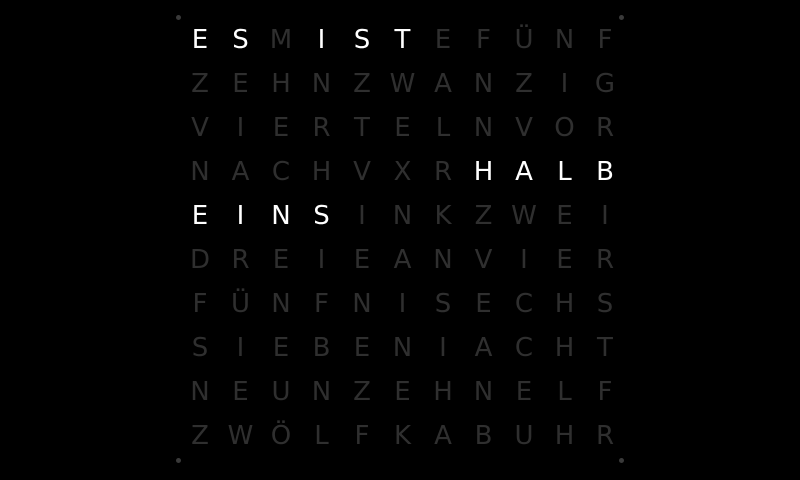 The image size is (800, 480). I want to click on letter-row-10: ZWÖLFKABUHR, so click(400, 436).